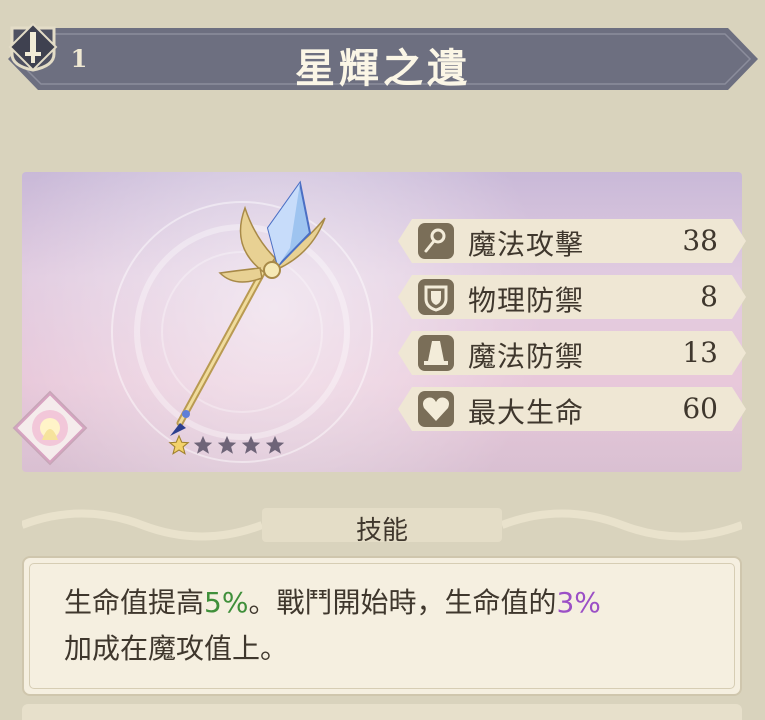 The width and height of the screenshot is (765, 720). I want to click on shield-icon, so click(436, 297).